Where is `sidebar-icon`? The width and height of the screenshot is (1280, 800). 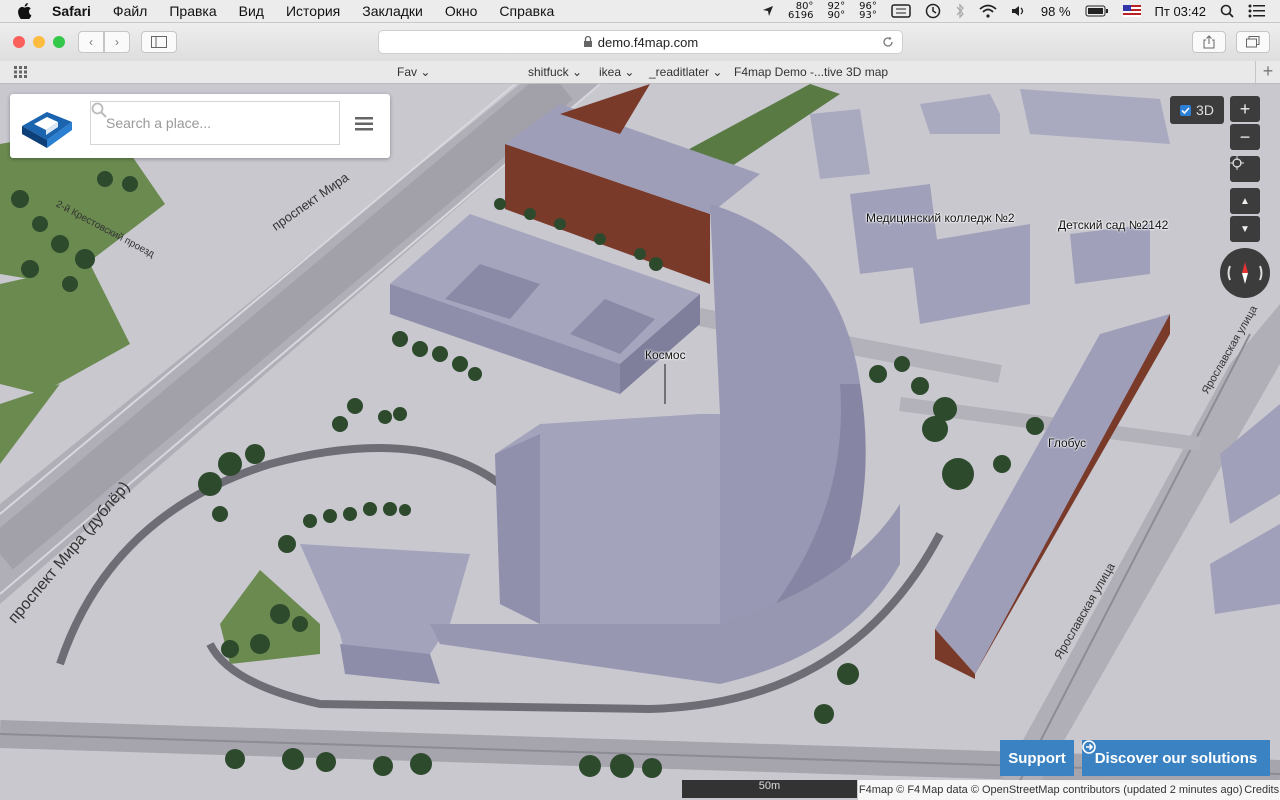
sidebar-icon is located at coordinates (159, 42).